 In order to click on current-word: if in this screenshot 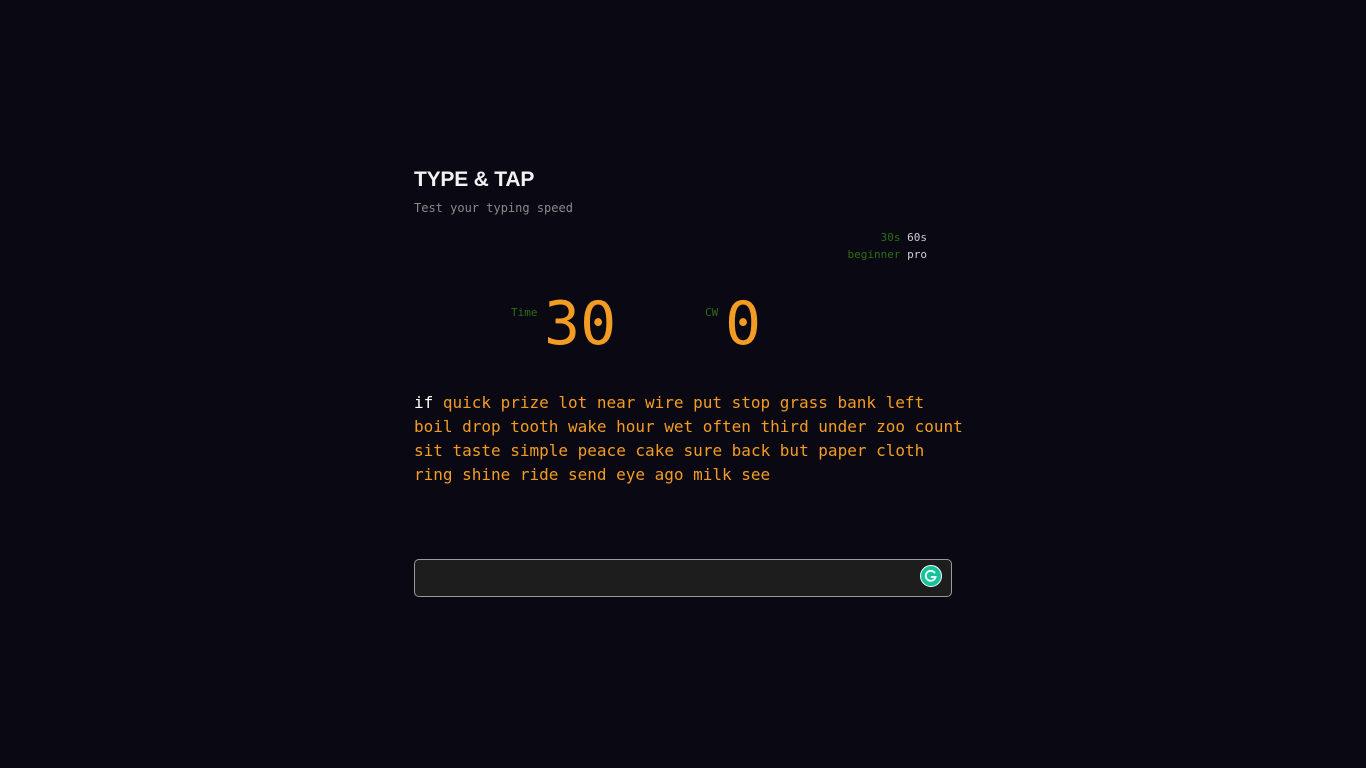, I will do `click(424, 402)`.